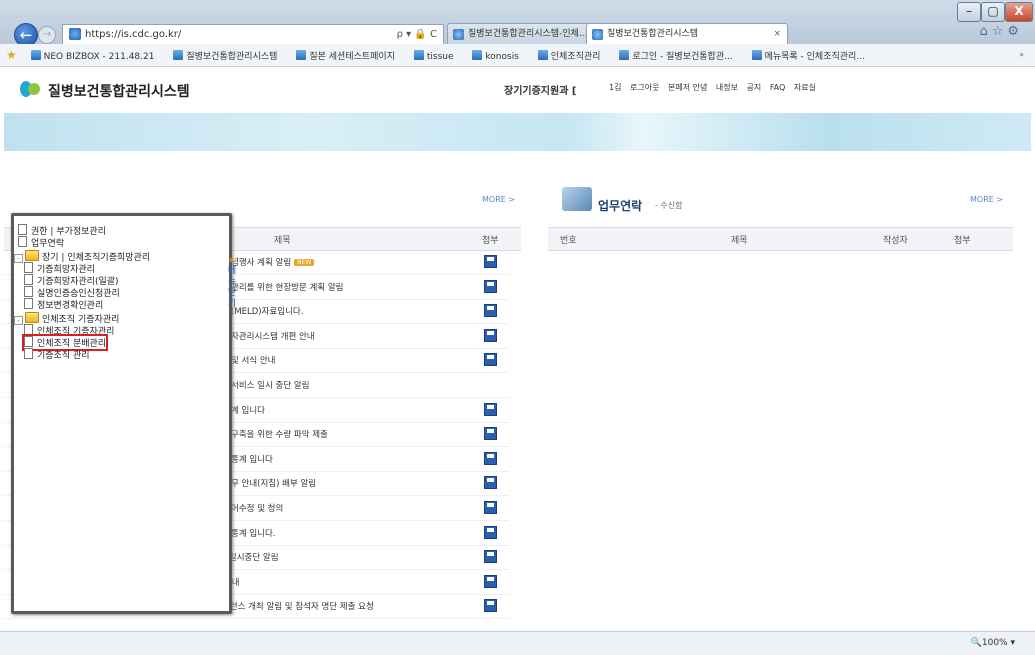  Describe the element at coordinates (273, 483) in the screenshot. I see `row-title-link: 무 안내(지침) 배부 알림` at that location.